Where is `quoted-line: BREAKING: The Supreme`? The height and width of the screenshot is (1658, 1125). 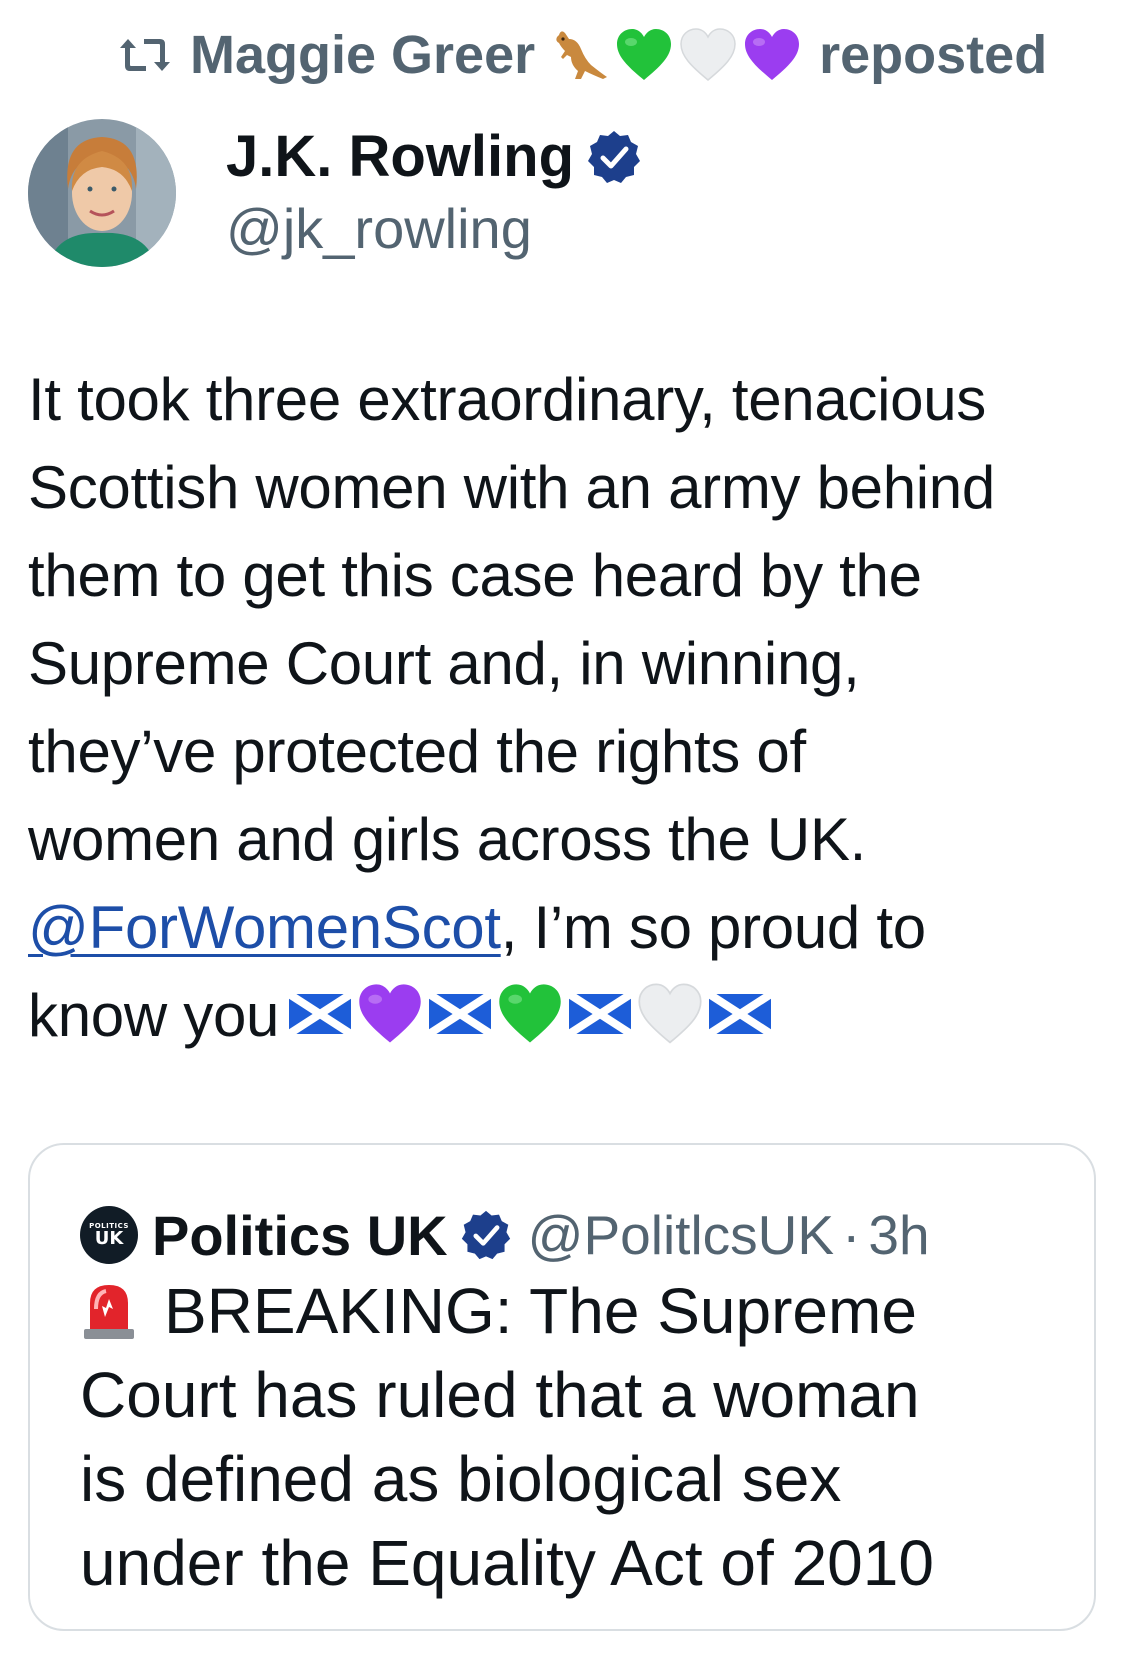 quoted-line: BREAKING: The Supreme is located at coordinates (580, 1311).